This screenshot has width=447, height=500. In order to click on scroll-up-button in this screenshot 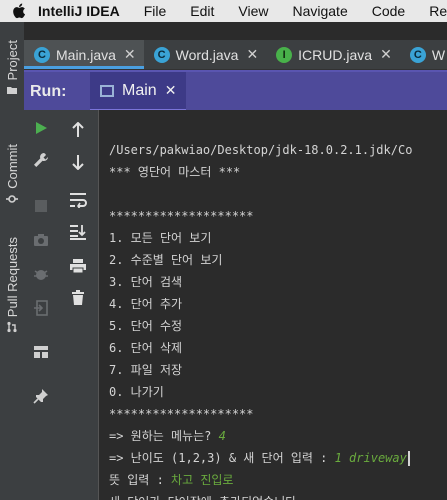, I will do `click(78, 130)`.